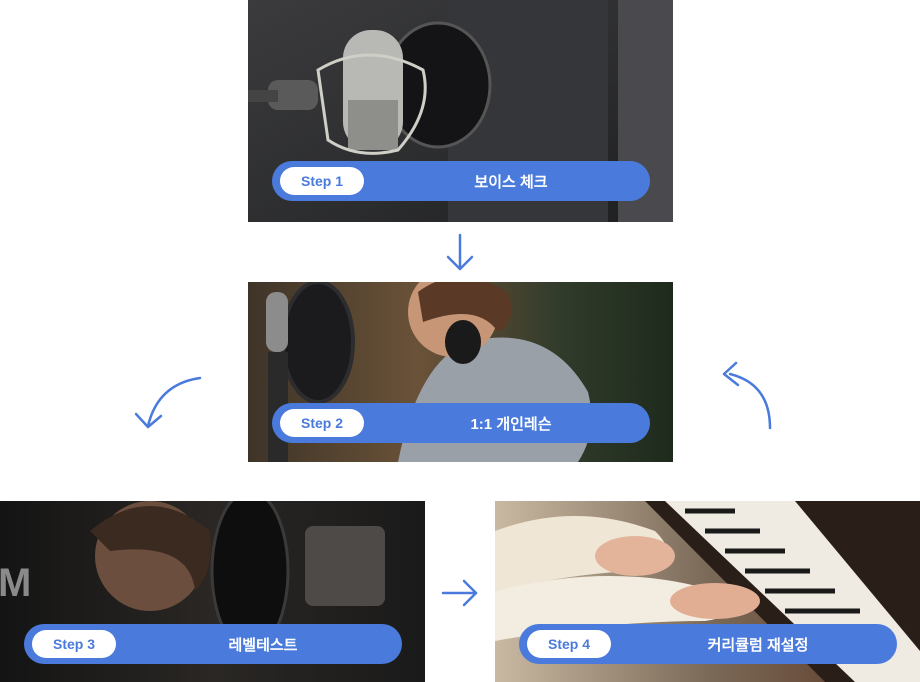  What do you see at coordinates (460, 372) in the screenshot?
I see `step-2-card: Step 2 1:1 개인레슨` at bounding box center [460, 372].